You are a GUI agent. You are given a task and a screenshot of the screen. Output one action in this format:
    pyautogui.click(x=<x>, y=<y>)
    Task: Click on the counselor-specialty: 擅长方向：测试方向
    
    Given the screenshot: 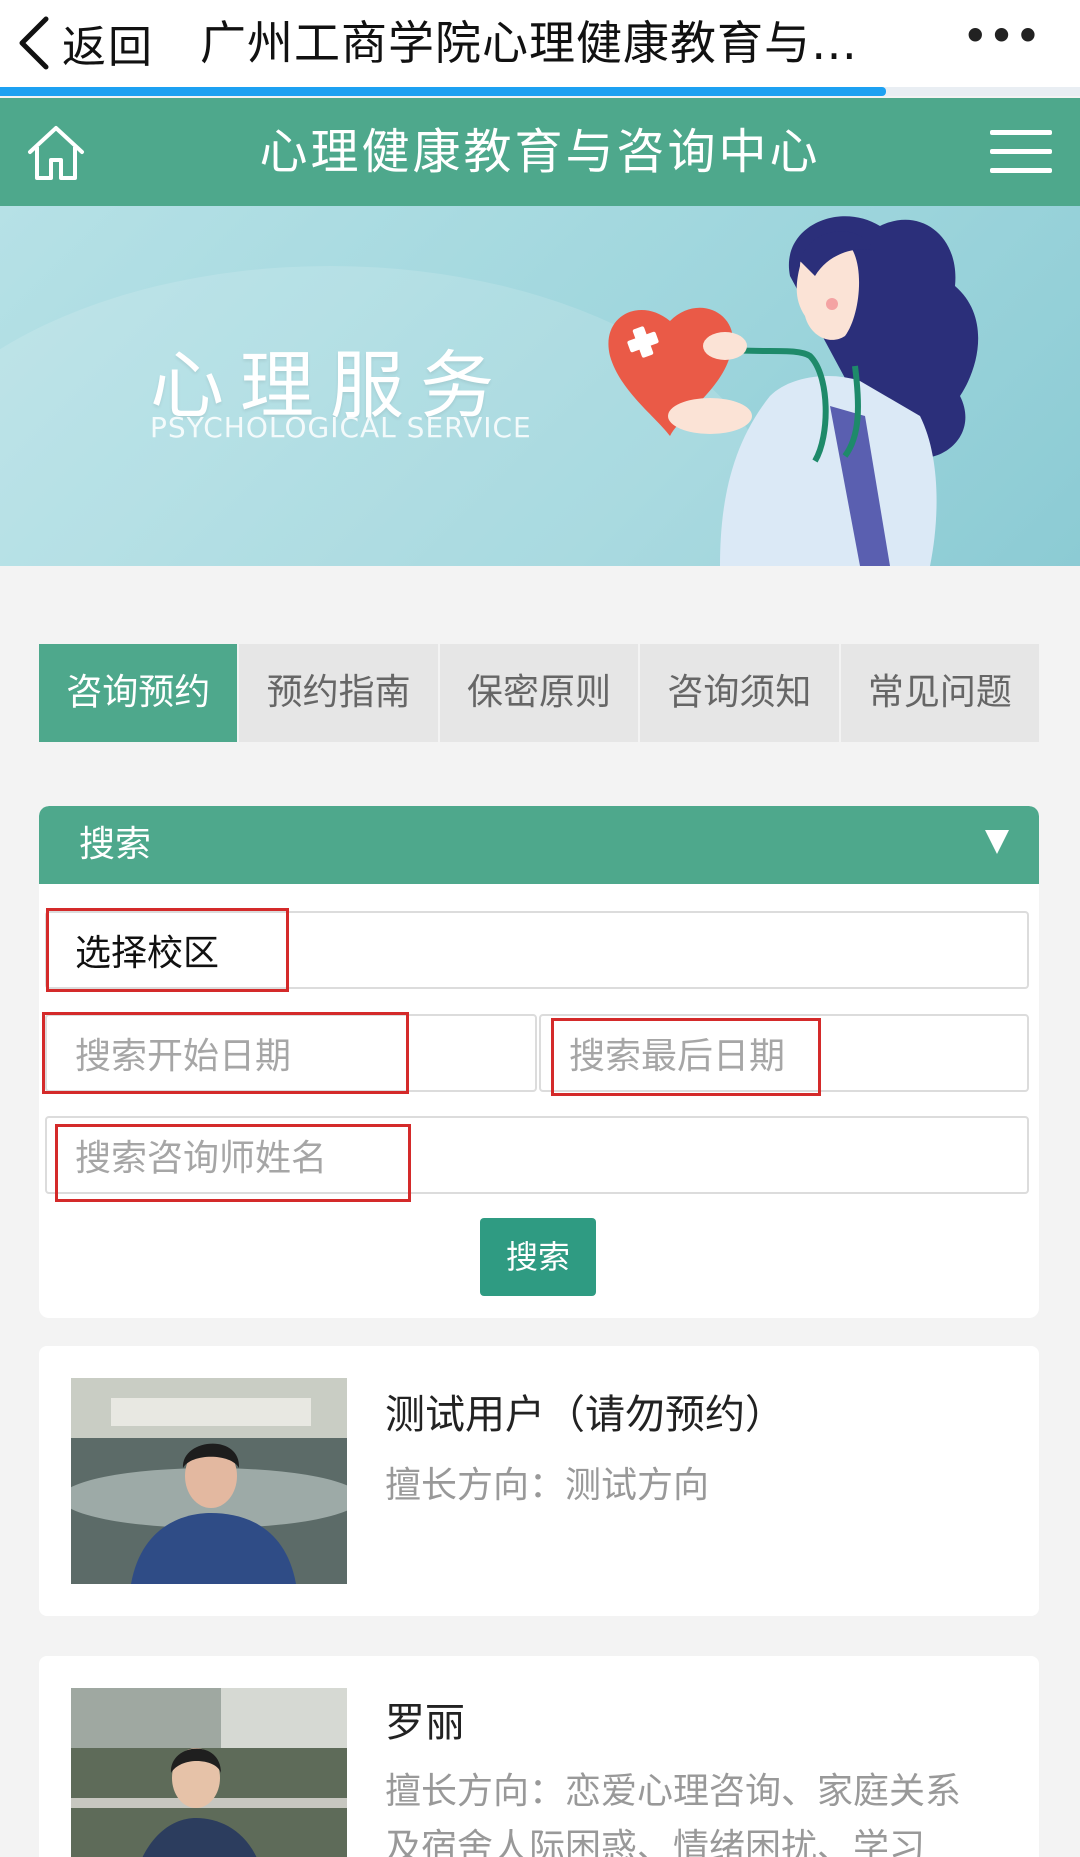 What is the action you would take?
    pyautogui.click(x=547, y=1485)
    